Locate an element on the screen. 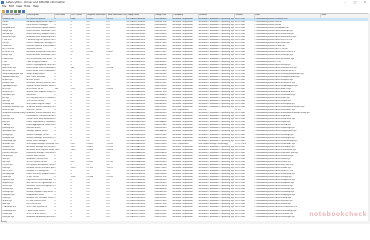 Image resolution: width=370 pixels, height=240 pixels. column-header: ISR count is located at coordinates (62, 16).